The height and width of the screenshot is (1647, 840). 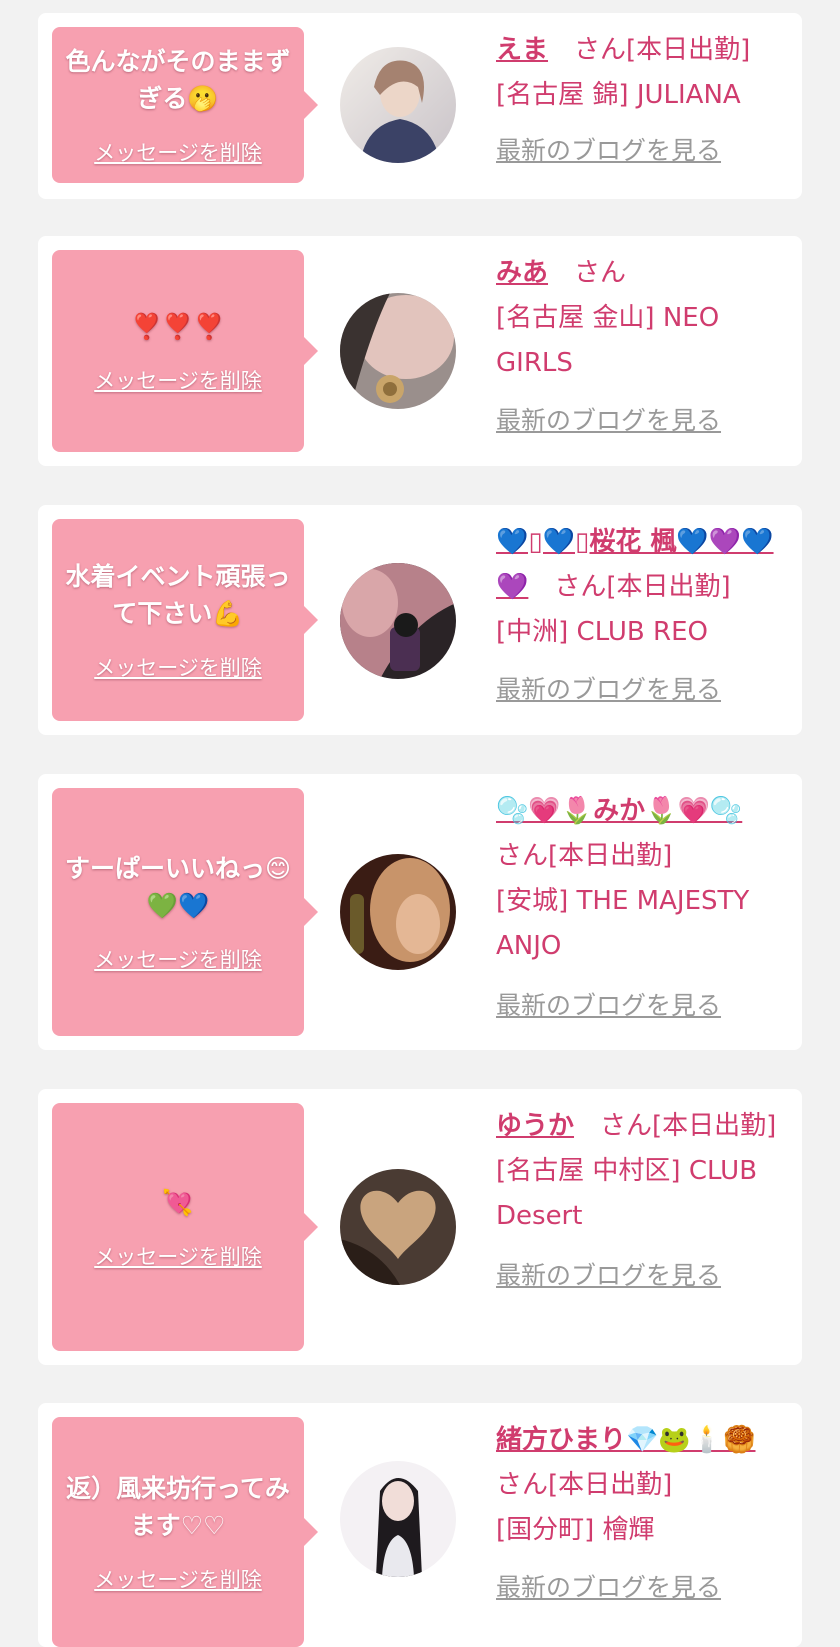 What do you see at coordinates (618, 95) in the screenshot?
I see `shop-info: [名古屋 錦] JULIANA` at bounding box center [618, 95].